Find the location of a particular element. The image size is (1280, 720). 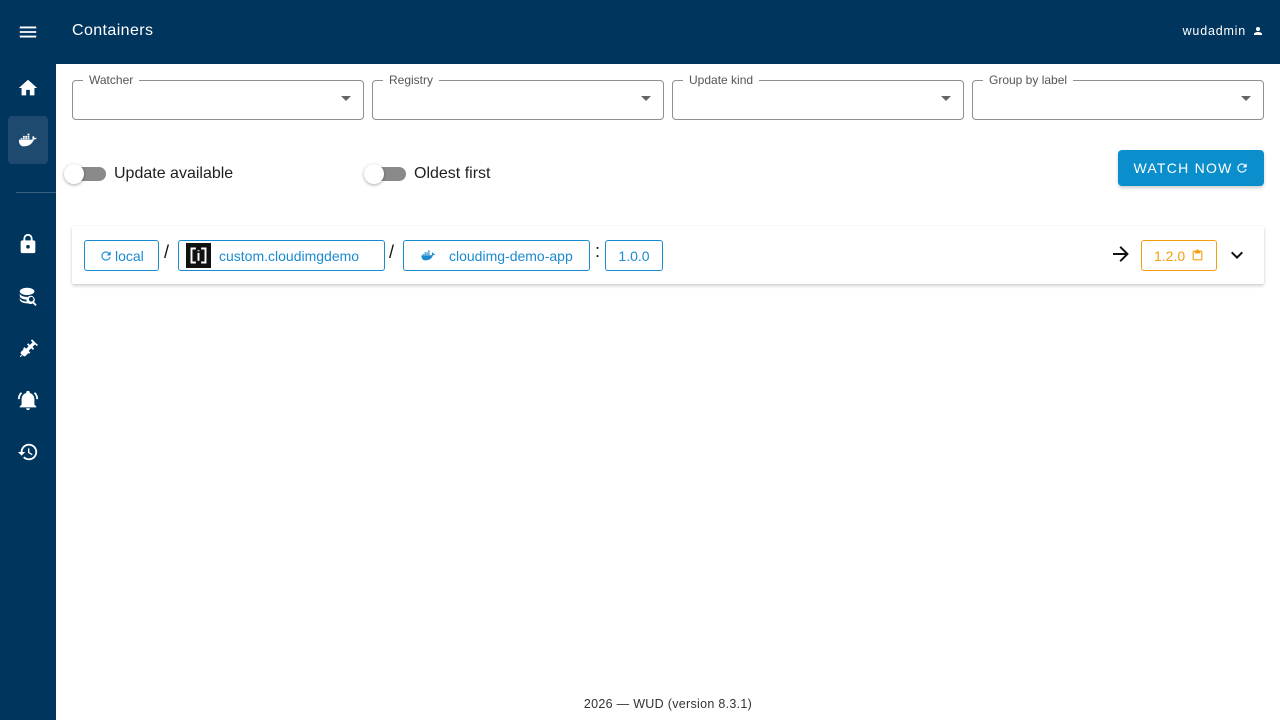

sidebar is located at coordinates (28, 360).